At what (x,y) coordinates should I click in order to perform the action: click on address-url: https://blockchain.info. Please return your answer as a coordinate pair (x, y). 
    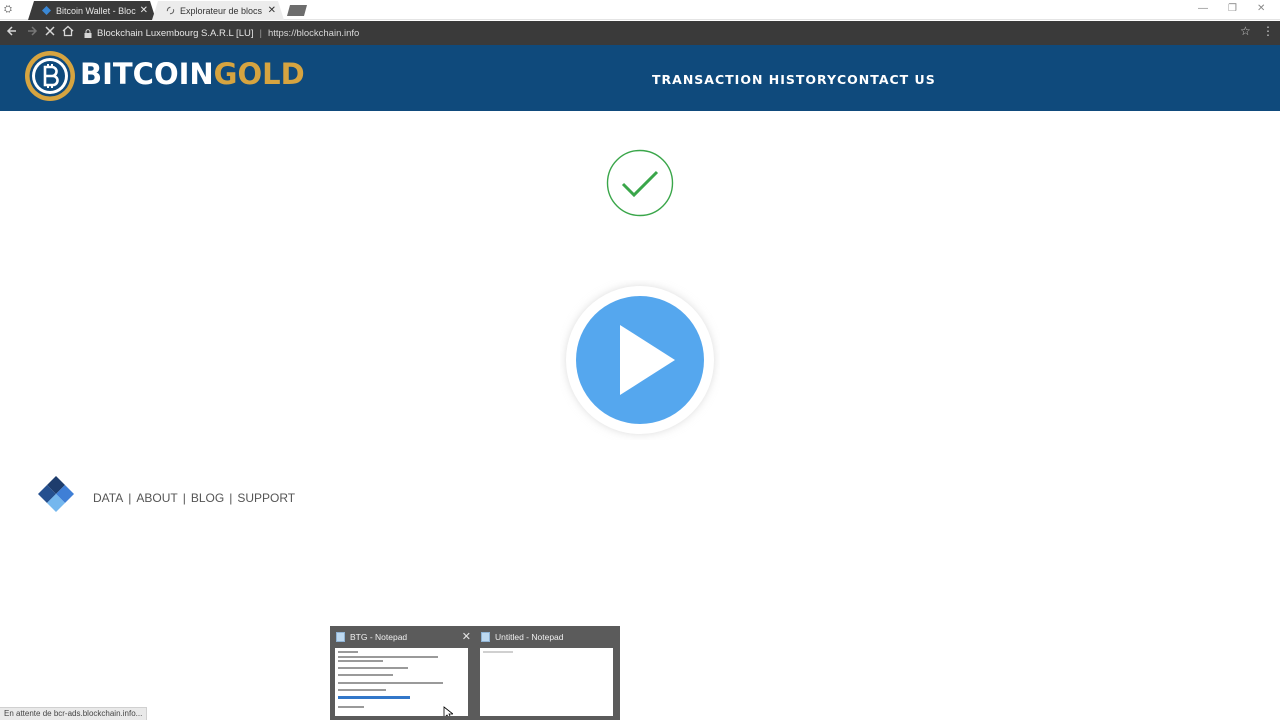
    Looking at the image, I should click on (313, 33).